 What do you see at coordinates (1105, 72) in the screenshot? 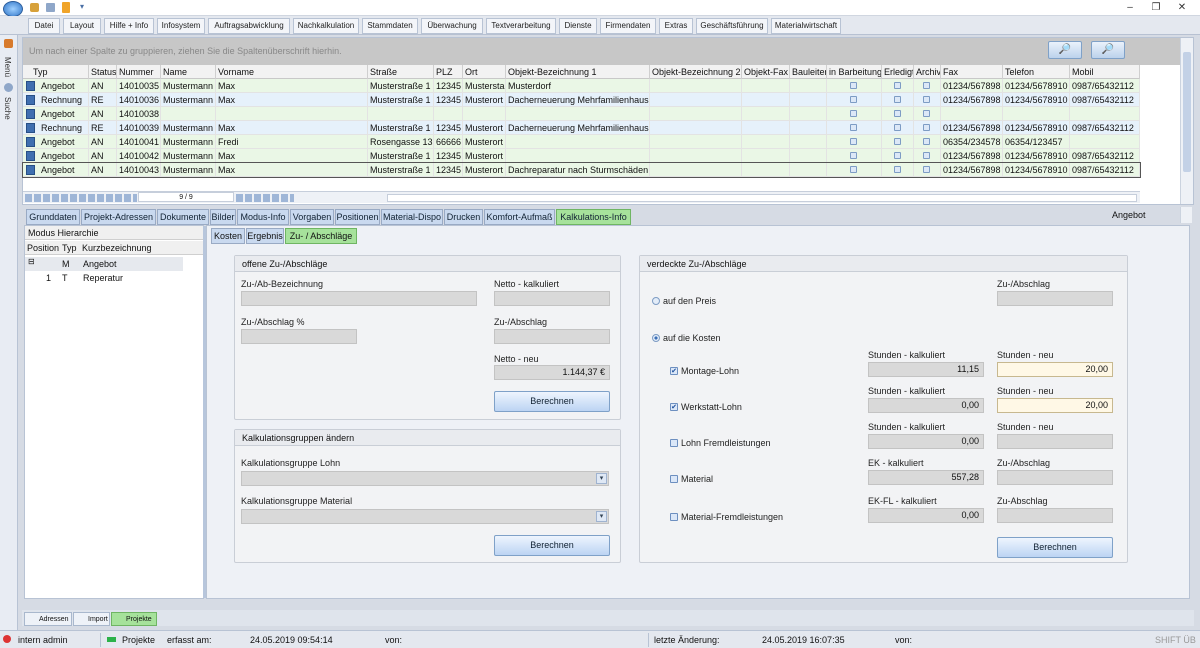
I see `col-mobil: Mobil` at bounding box center [1105, 72].